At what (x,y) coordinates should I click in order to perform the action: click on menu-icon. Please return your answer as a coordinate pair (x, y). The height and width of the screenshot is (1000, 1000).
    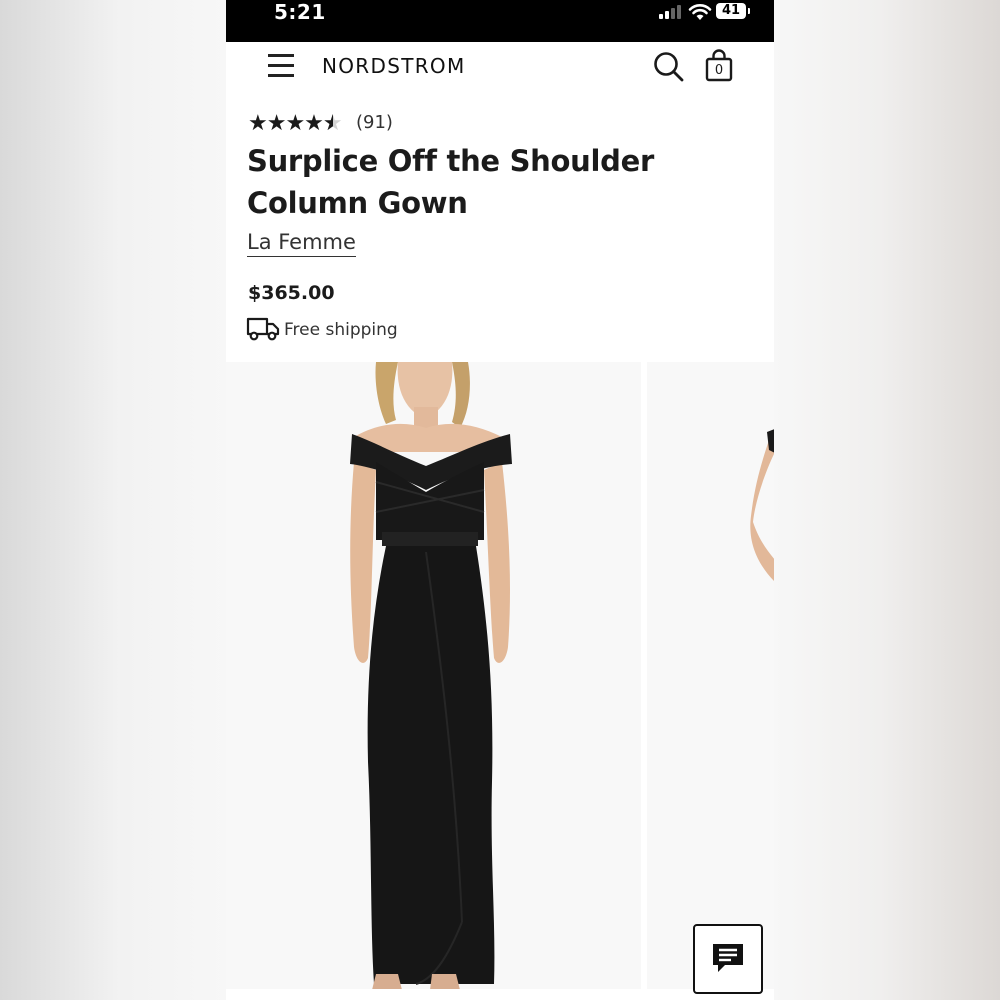
    Looking at the image, I should click on (281, 65).